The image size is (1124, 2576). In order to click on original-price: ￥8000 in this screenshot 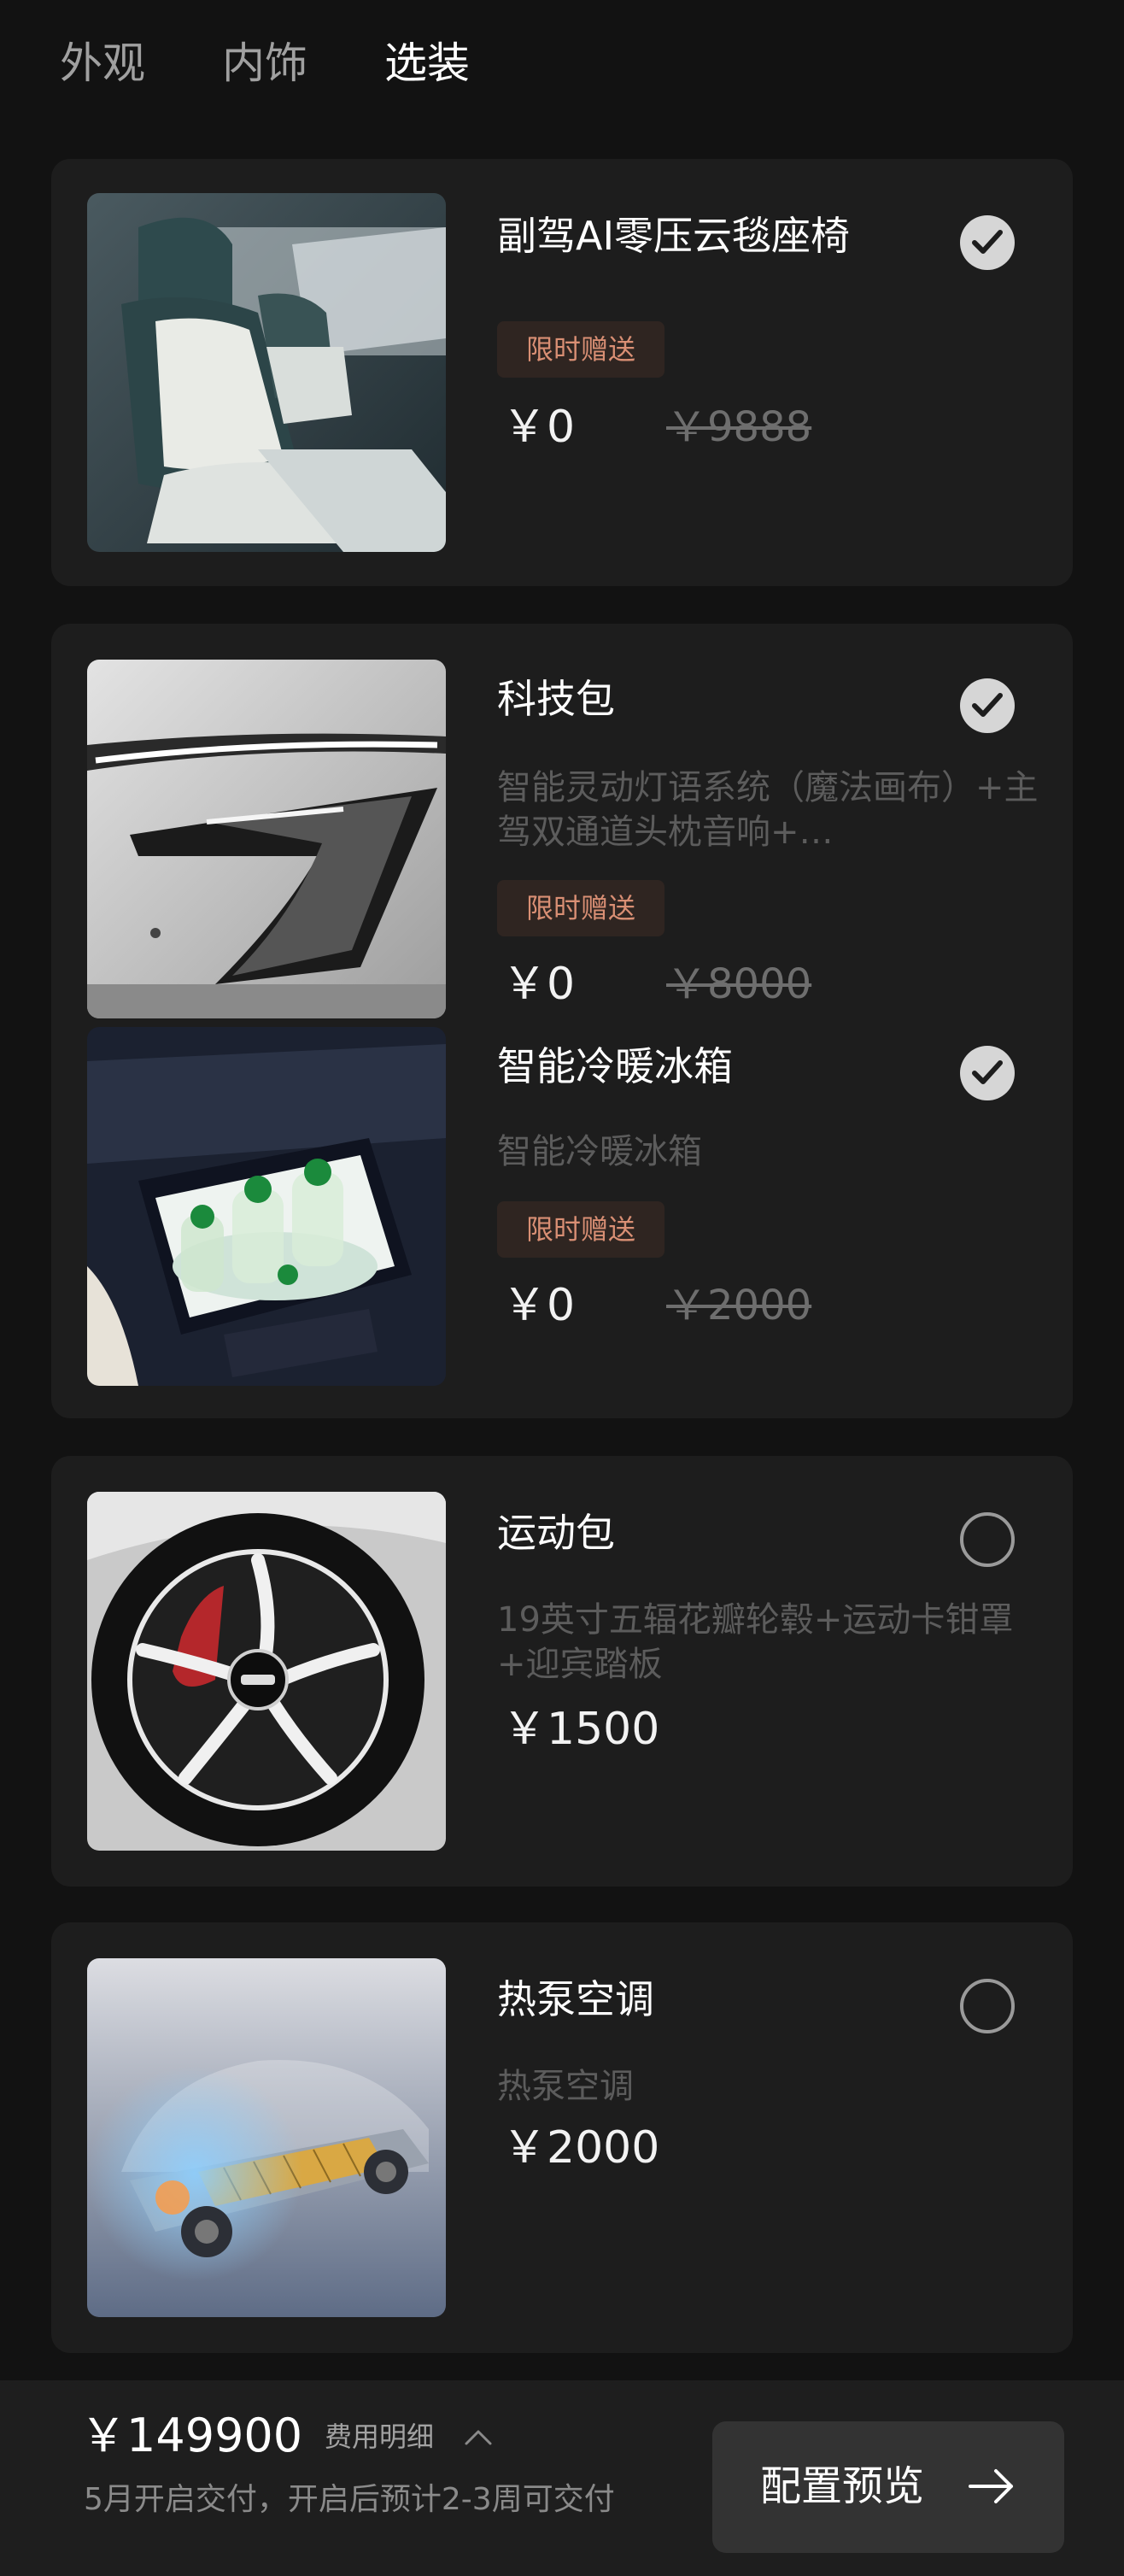, I will do `click(739, 984)`.